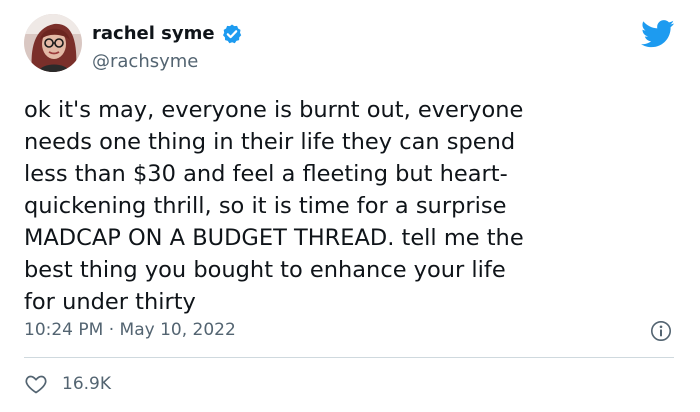  I want to click on author-name-row: rachel syme, so click(167, 34).